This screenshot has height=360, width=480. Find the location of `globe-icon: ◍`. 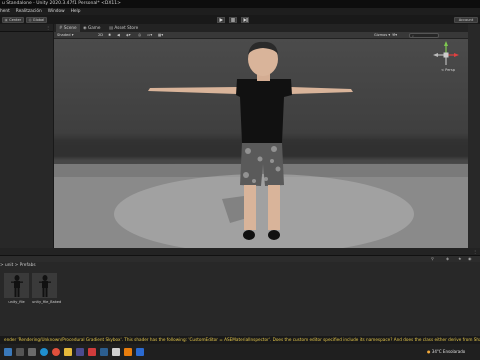

globe-icon: ◍ is located at coordinates (30, 19).